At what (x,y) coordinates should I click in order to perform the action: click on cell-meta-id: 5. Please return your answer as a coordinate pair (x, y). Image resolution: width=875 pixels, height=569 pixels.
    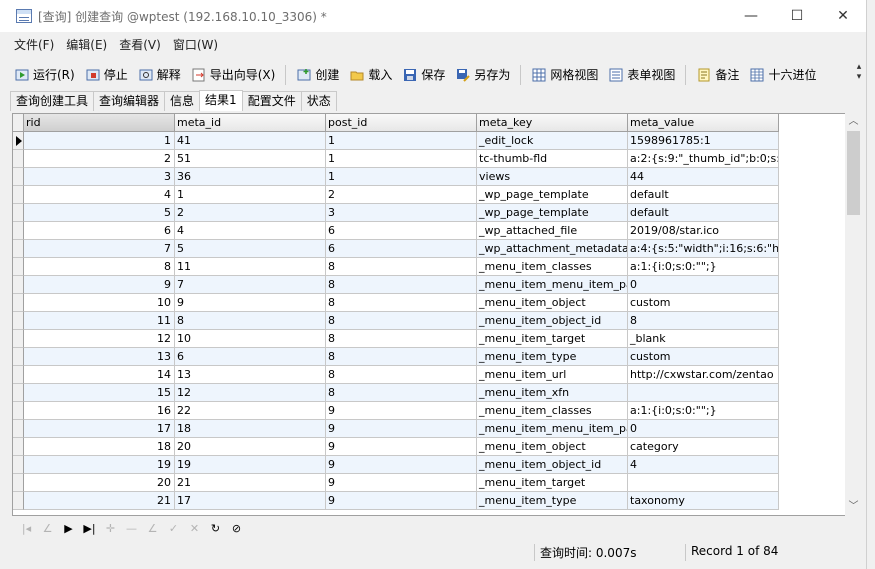
    Looking at the image, I should click on (250, 249).